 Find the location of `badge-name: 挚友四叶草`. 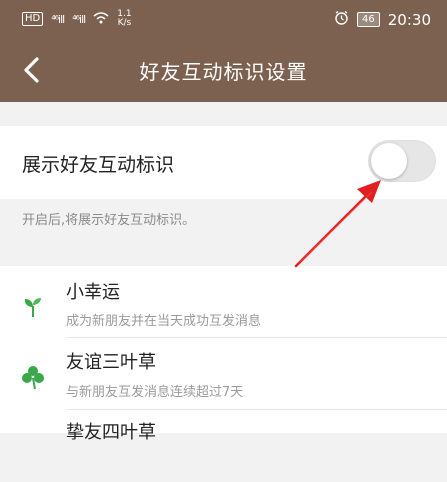

badge-name: 挚友四叶草 is located at coordinates (111, 432).